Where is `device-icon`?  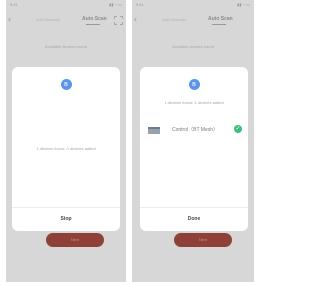 device-icon is located at coordinates (154, 130).